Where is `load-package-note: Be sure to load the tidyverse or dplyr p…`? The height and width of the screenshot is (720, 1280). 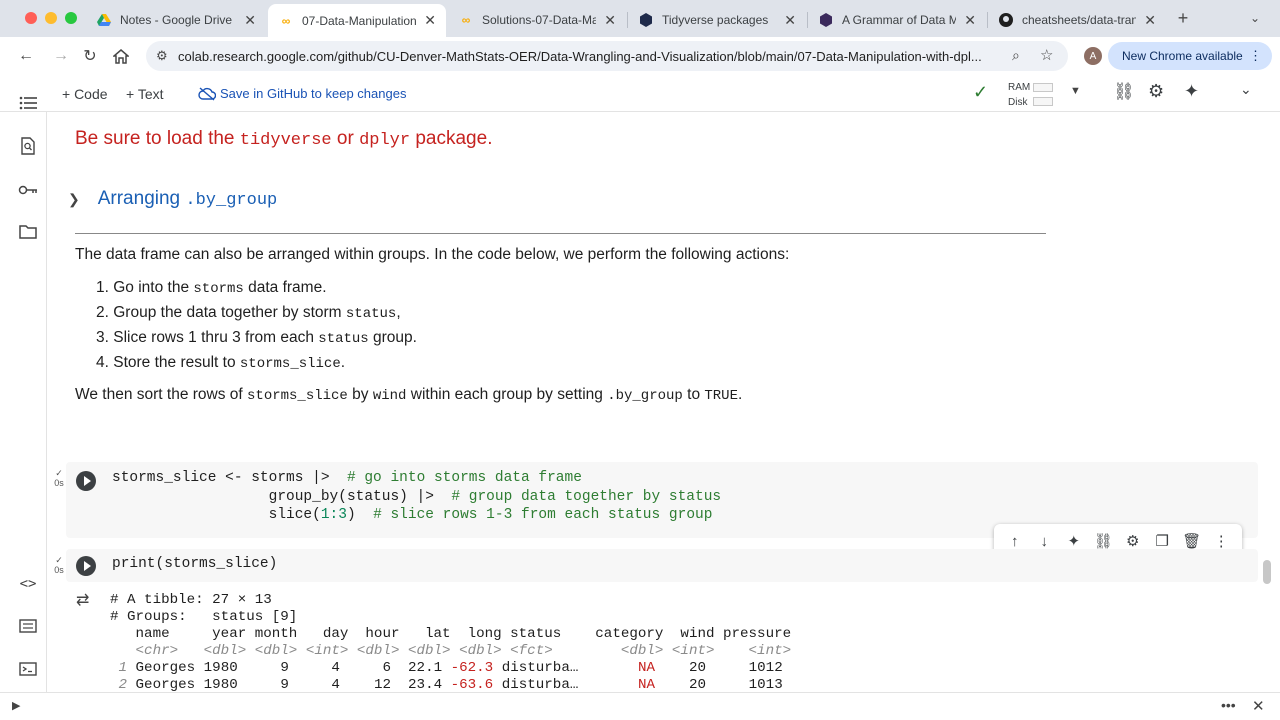 load-package-note: Be sure to load the tidyverse or dplyr p… is located at coordinates (284, 139).